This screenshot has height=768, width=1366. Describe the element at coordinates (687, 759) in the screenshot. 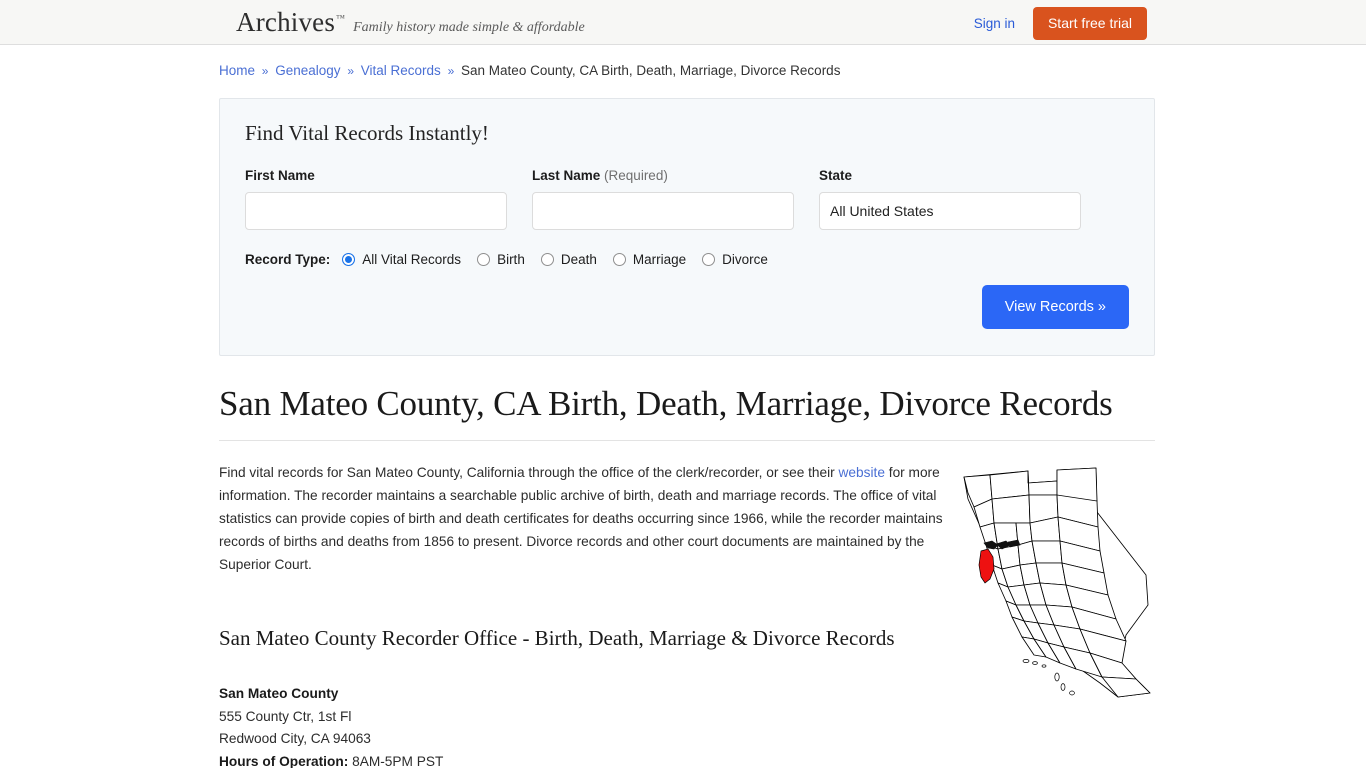

I see `office-hours: Hours of Operation: 8AM-5PM PST` at that location.